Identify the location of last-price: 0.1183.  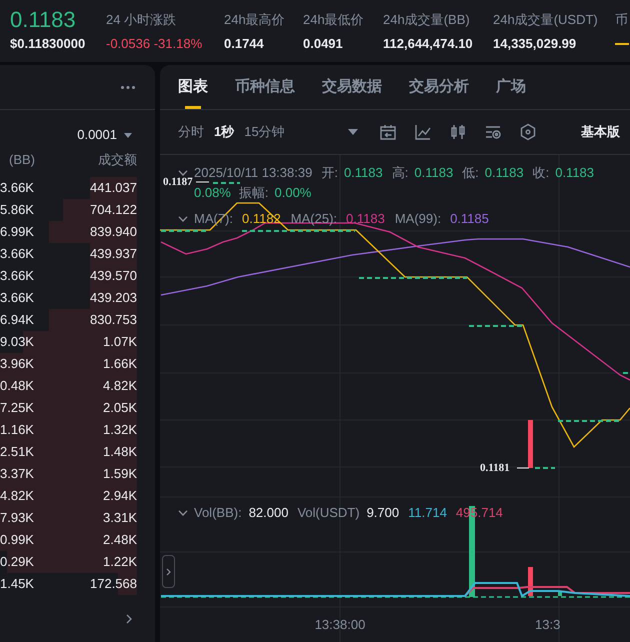
(43, 20).